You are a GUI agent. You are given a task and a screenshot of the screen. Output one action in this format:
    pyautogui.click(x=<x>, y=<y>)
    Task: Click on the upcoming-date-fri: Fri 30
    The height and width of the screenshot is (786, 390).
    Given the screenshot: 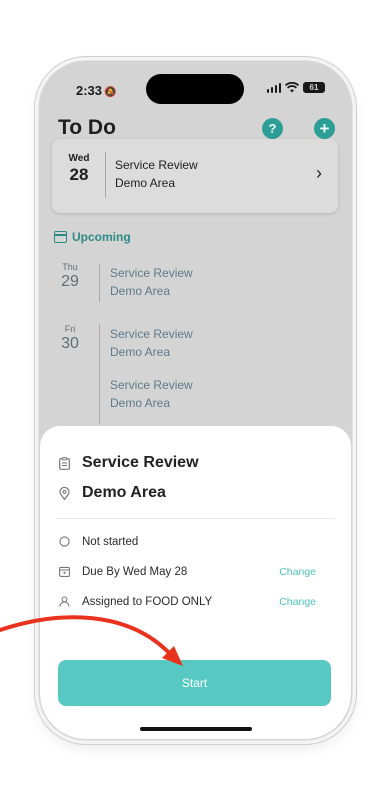 What is the action you would take?
    pyautogui.click(x=70, y=338)
    